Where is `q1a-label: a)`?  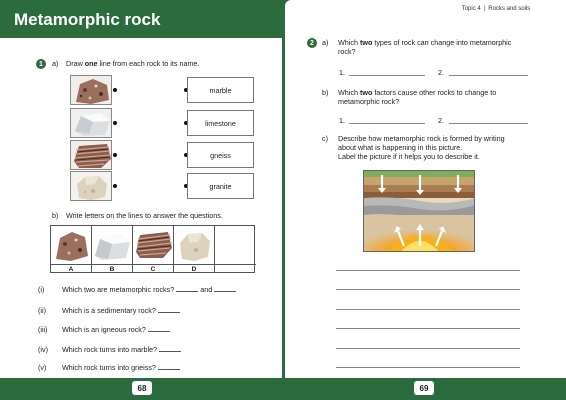
q1a-label: a) is located at coordinates (55, 63).